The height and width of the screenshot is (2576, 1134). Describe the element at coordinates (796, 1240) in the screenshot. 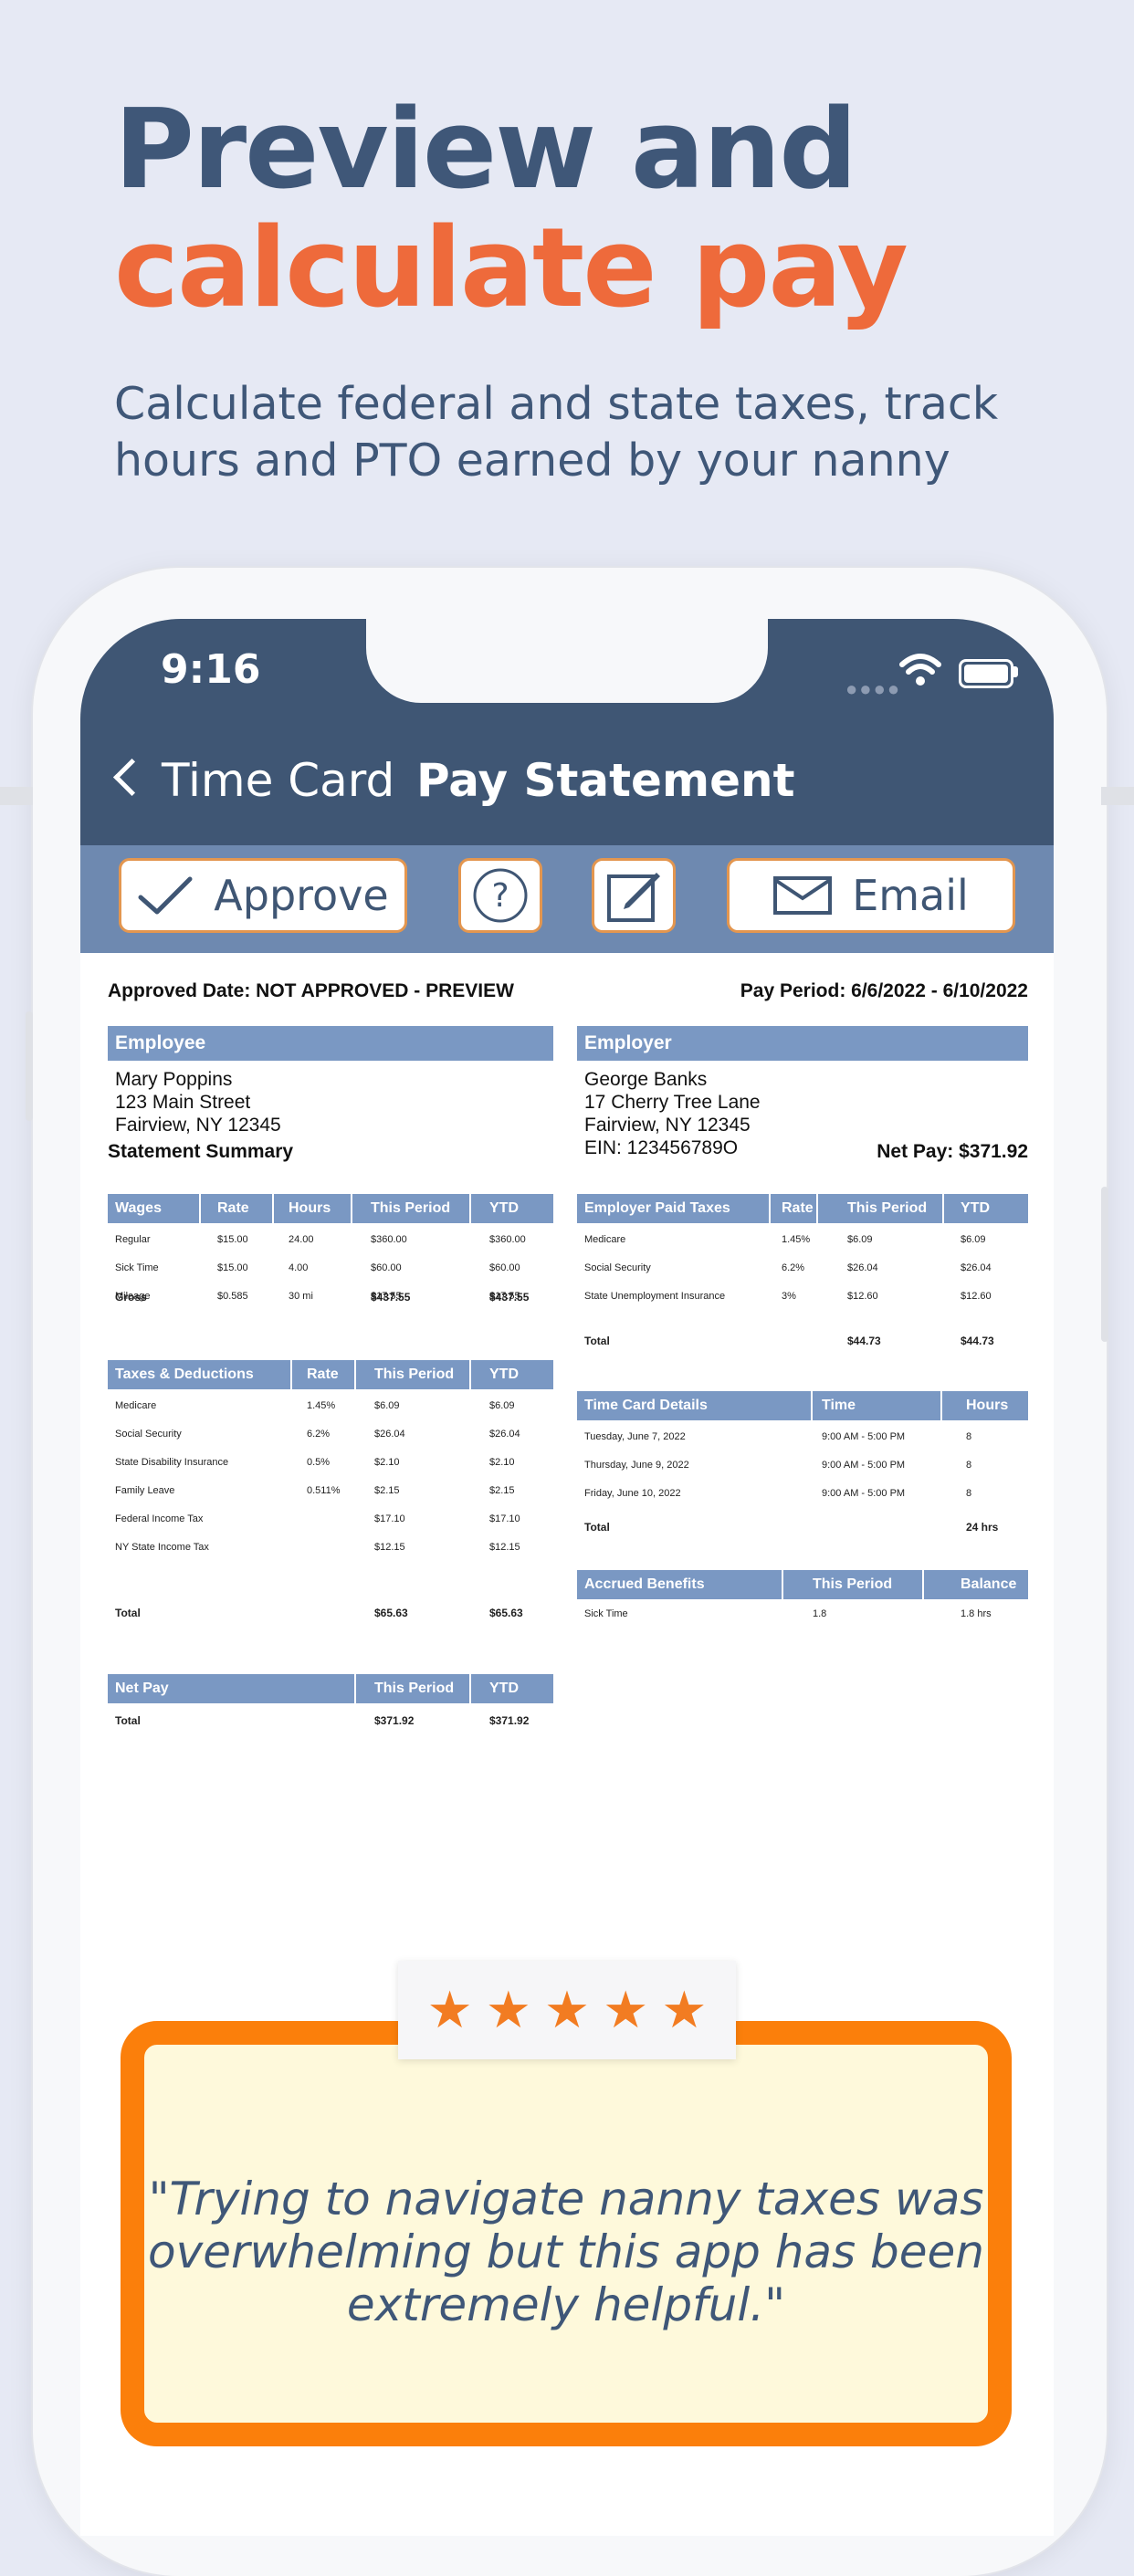

I see `table-cell: 1.45%` at that location.